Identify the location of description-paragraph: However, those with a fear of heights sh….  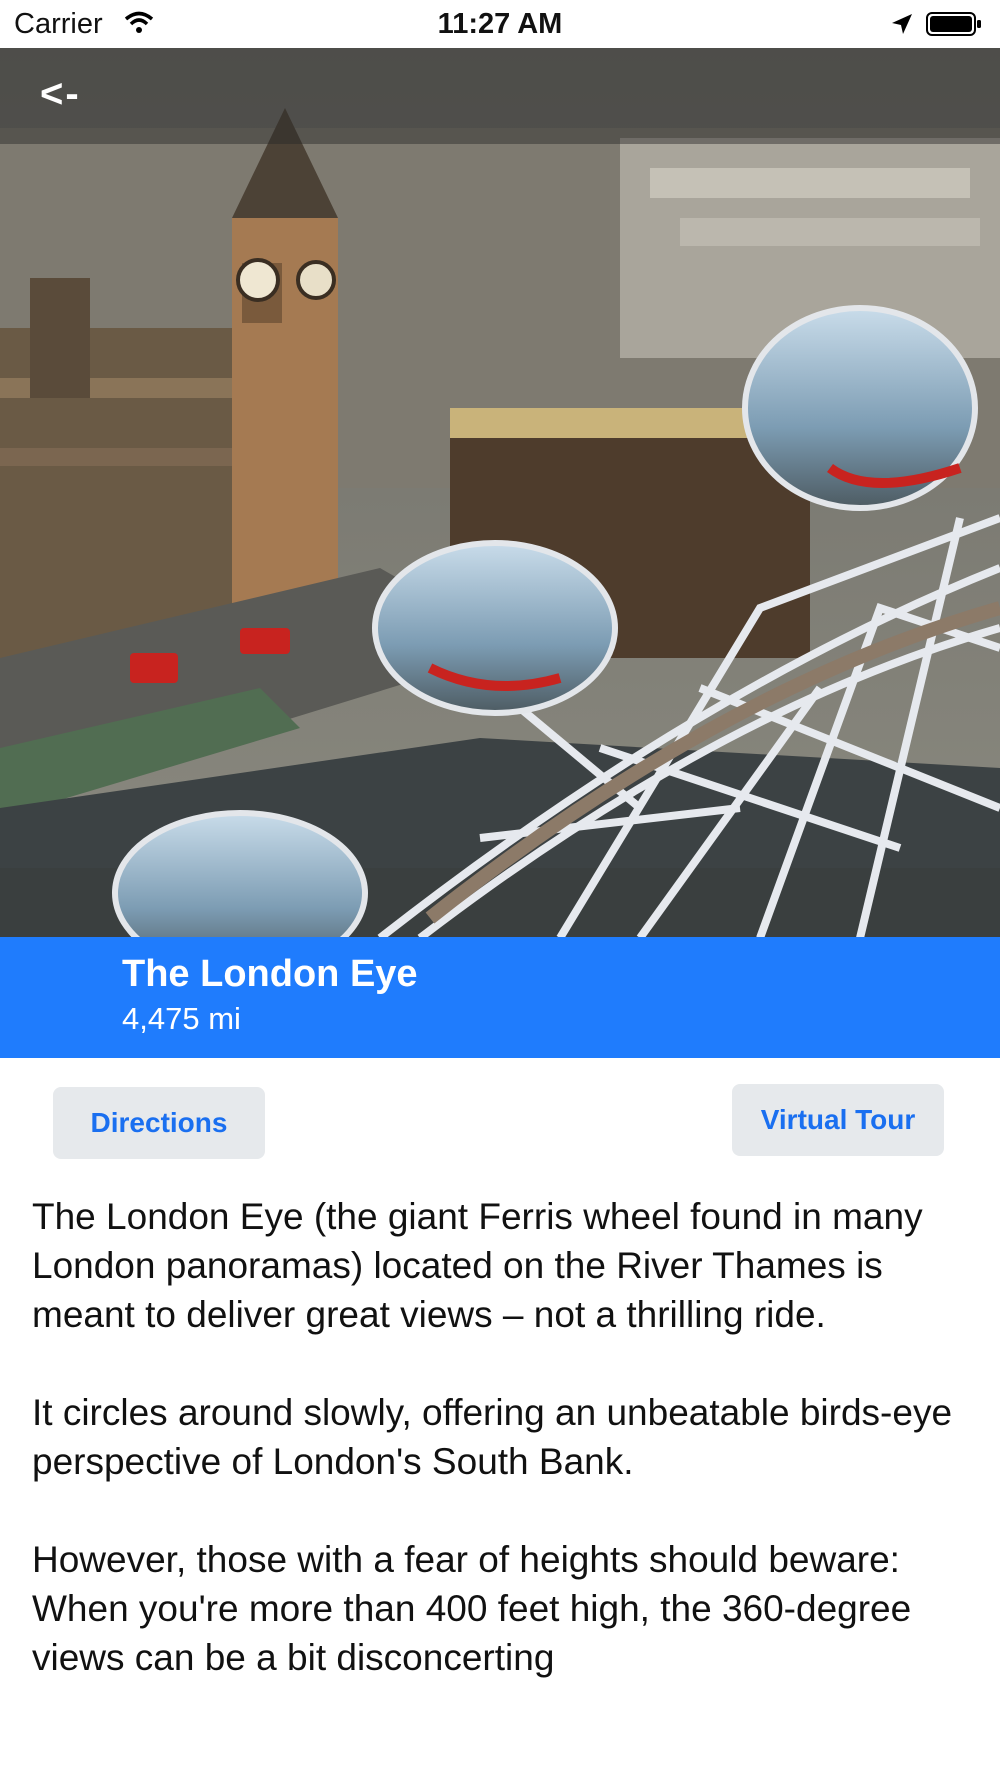
(472, 1608).